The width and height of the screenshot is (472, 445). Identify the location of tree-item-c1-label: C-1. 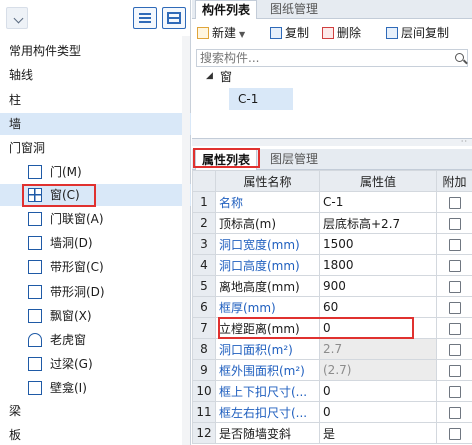
(248, 99).